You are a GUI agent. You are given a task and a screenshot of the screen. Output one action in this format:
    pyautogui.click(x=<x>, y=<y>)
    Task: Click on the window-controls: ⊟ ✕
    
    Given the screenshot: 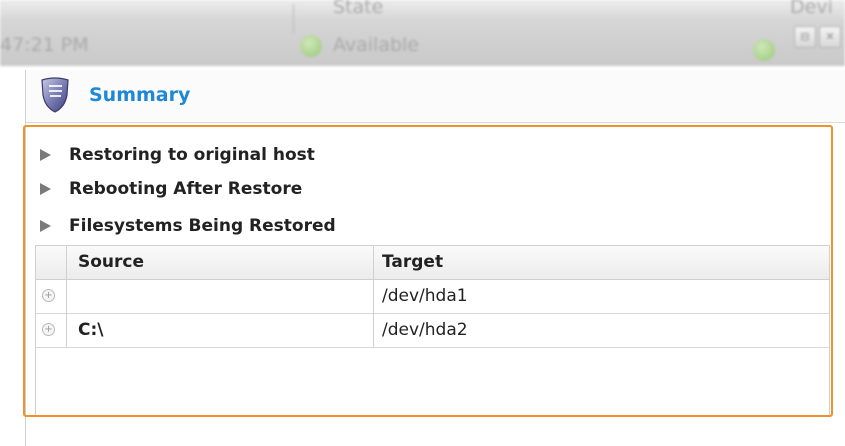 What is the action you would take?
    pyautogui.click(x=817, y=37)
    